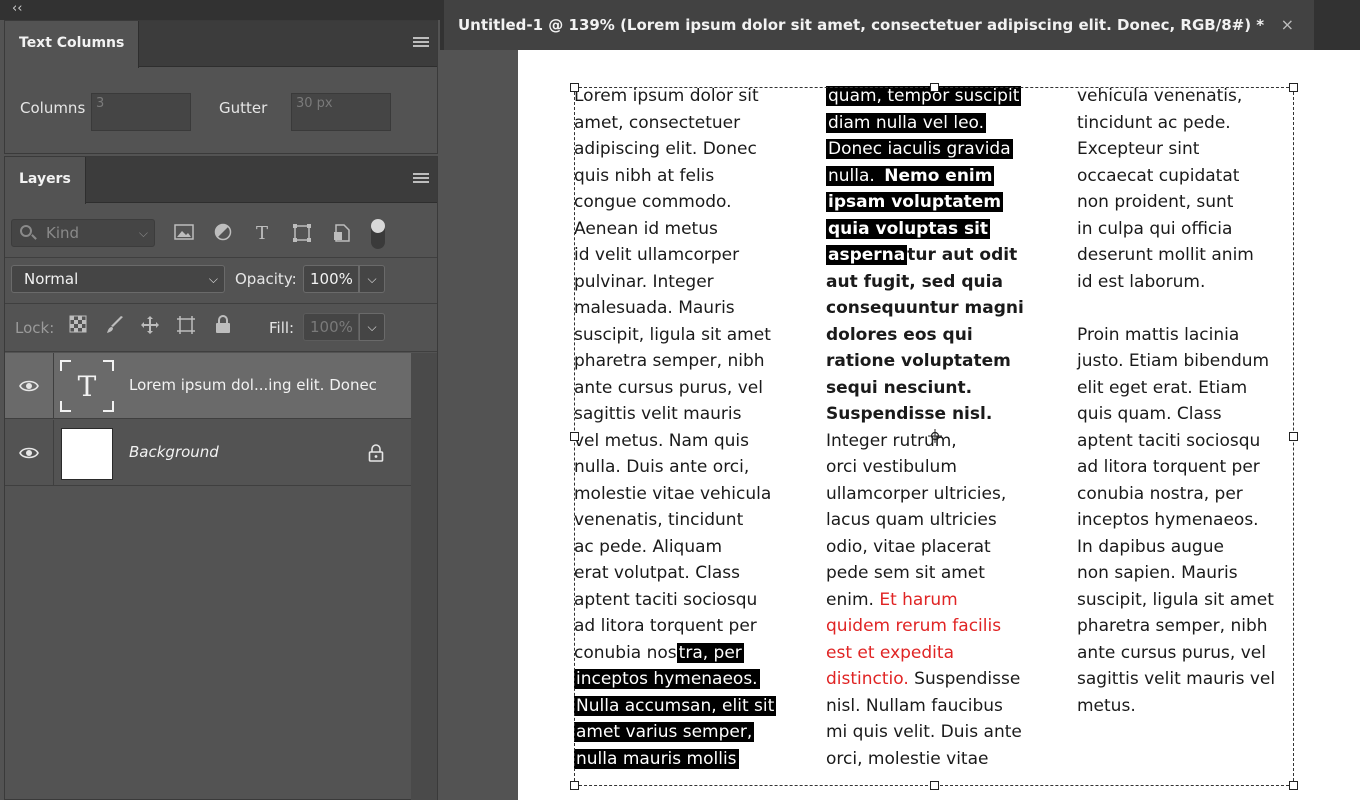 This screenshot has height=800, width=1360. Describe the element at coordinates (302, 234) in the screenshot. I see `shape-filter-icon` at that location.